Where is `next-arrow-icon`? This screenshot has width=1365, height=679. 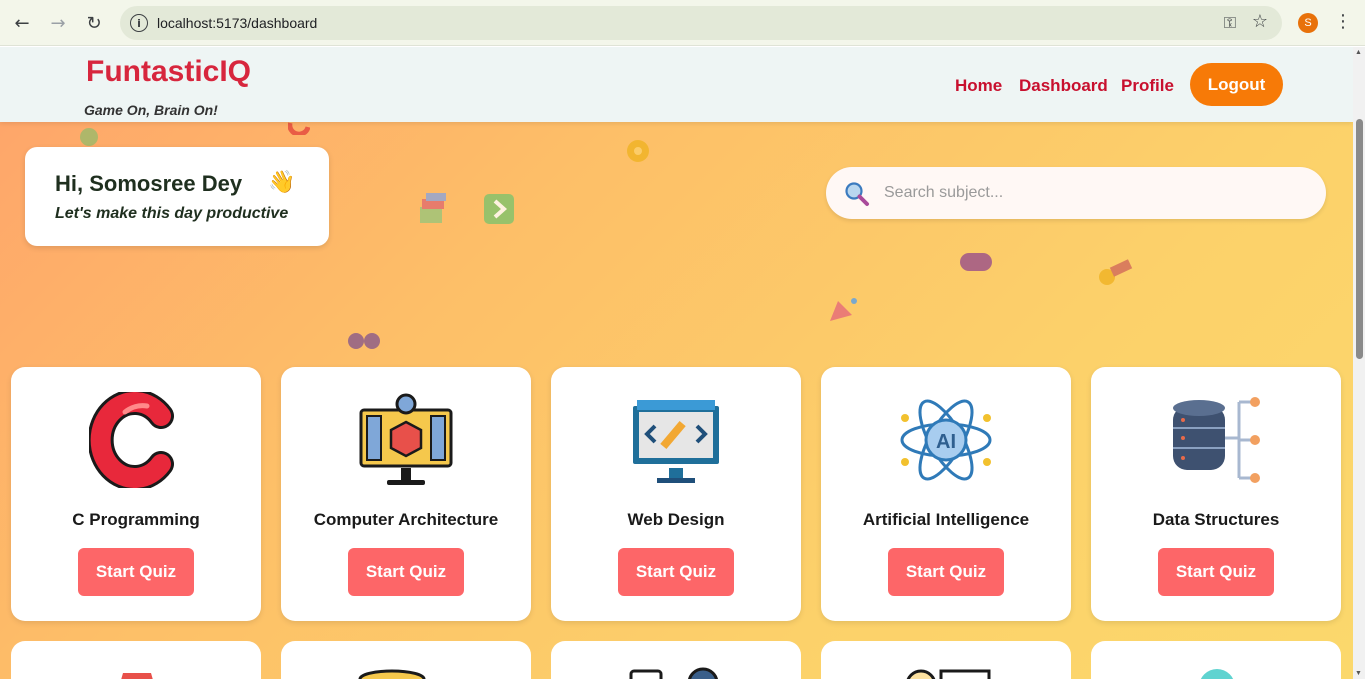 next-arrow-icon is located at coordinates (499, 209).